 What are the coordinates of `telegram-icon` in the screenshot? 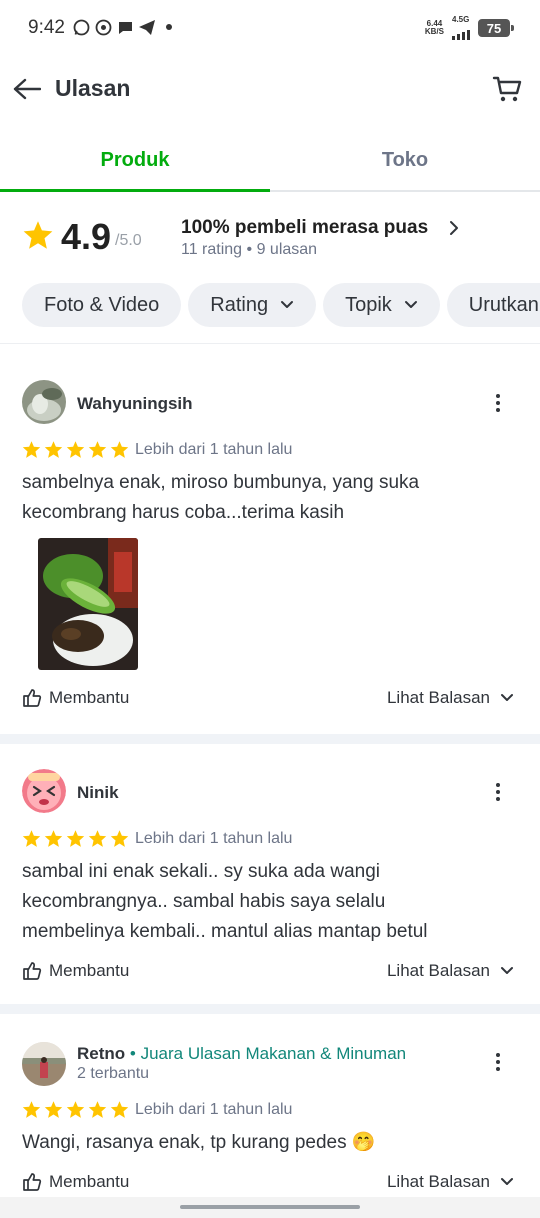 It's located at (147, 27).